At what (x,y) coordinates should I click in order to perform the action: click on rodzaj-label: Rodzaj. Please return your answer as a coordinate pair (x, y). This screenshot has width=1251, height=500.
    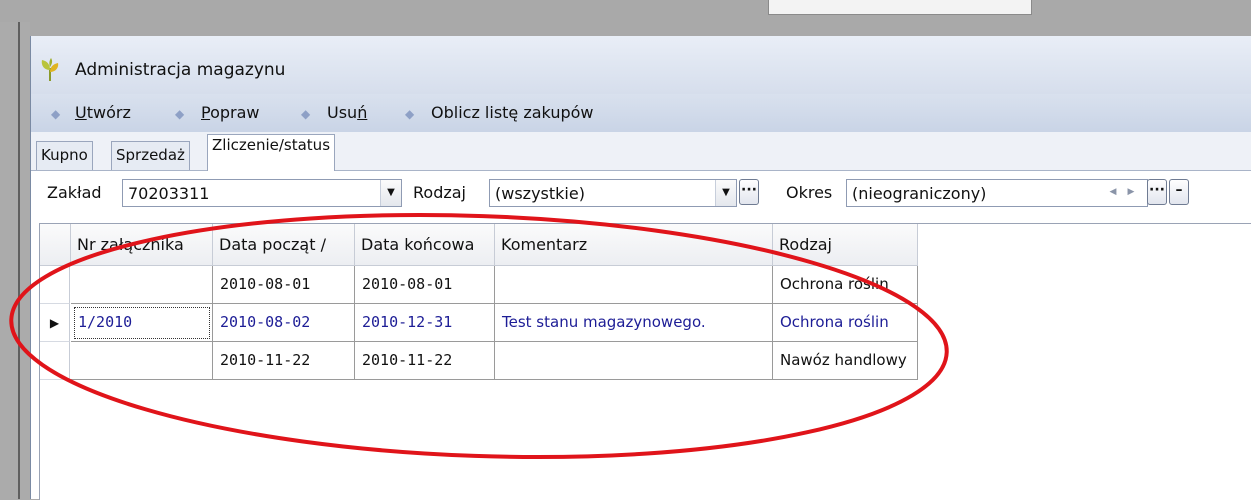
    Looking at the image, I should click on (439, 192).